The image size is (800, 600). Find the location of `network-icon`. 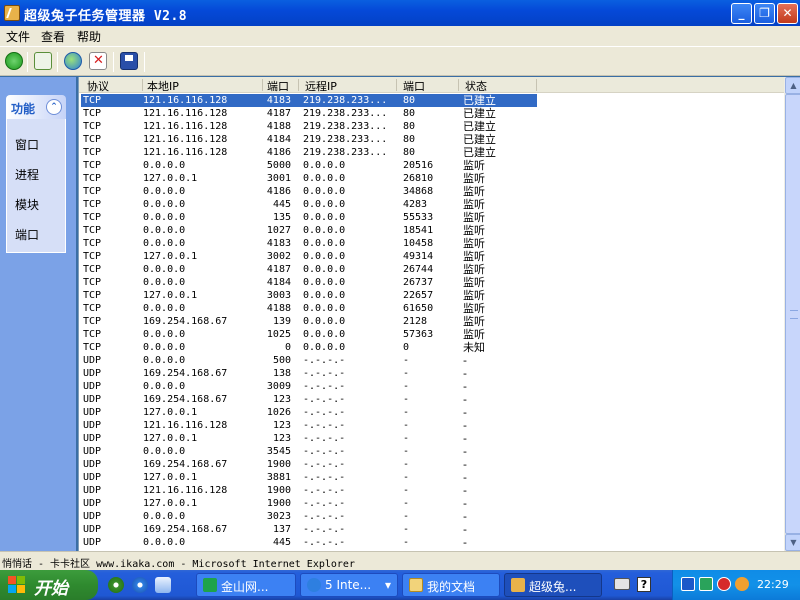

network-icon is located at coordinates (688, 584).